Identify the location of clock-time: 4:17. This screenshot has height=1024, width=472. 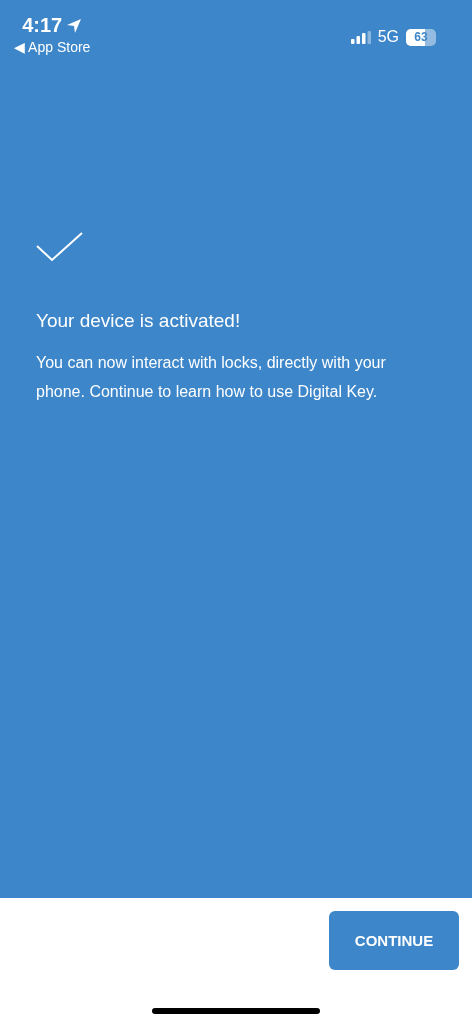
(42, 25).